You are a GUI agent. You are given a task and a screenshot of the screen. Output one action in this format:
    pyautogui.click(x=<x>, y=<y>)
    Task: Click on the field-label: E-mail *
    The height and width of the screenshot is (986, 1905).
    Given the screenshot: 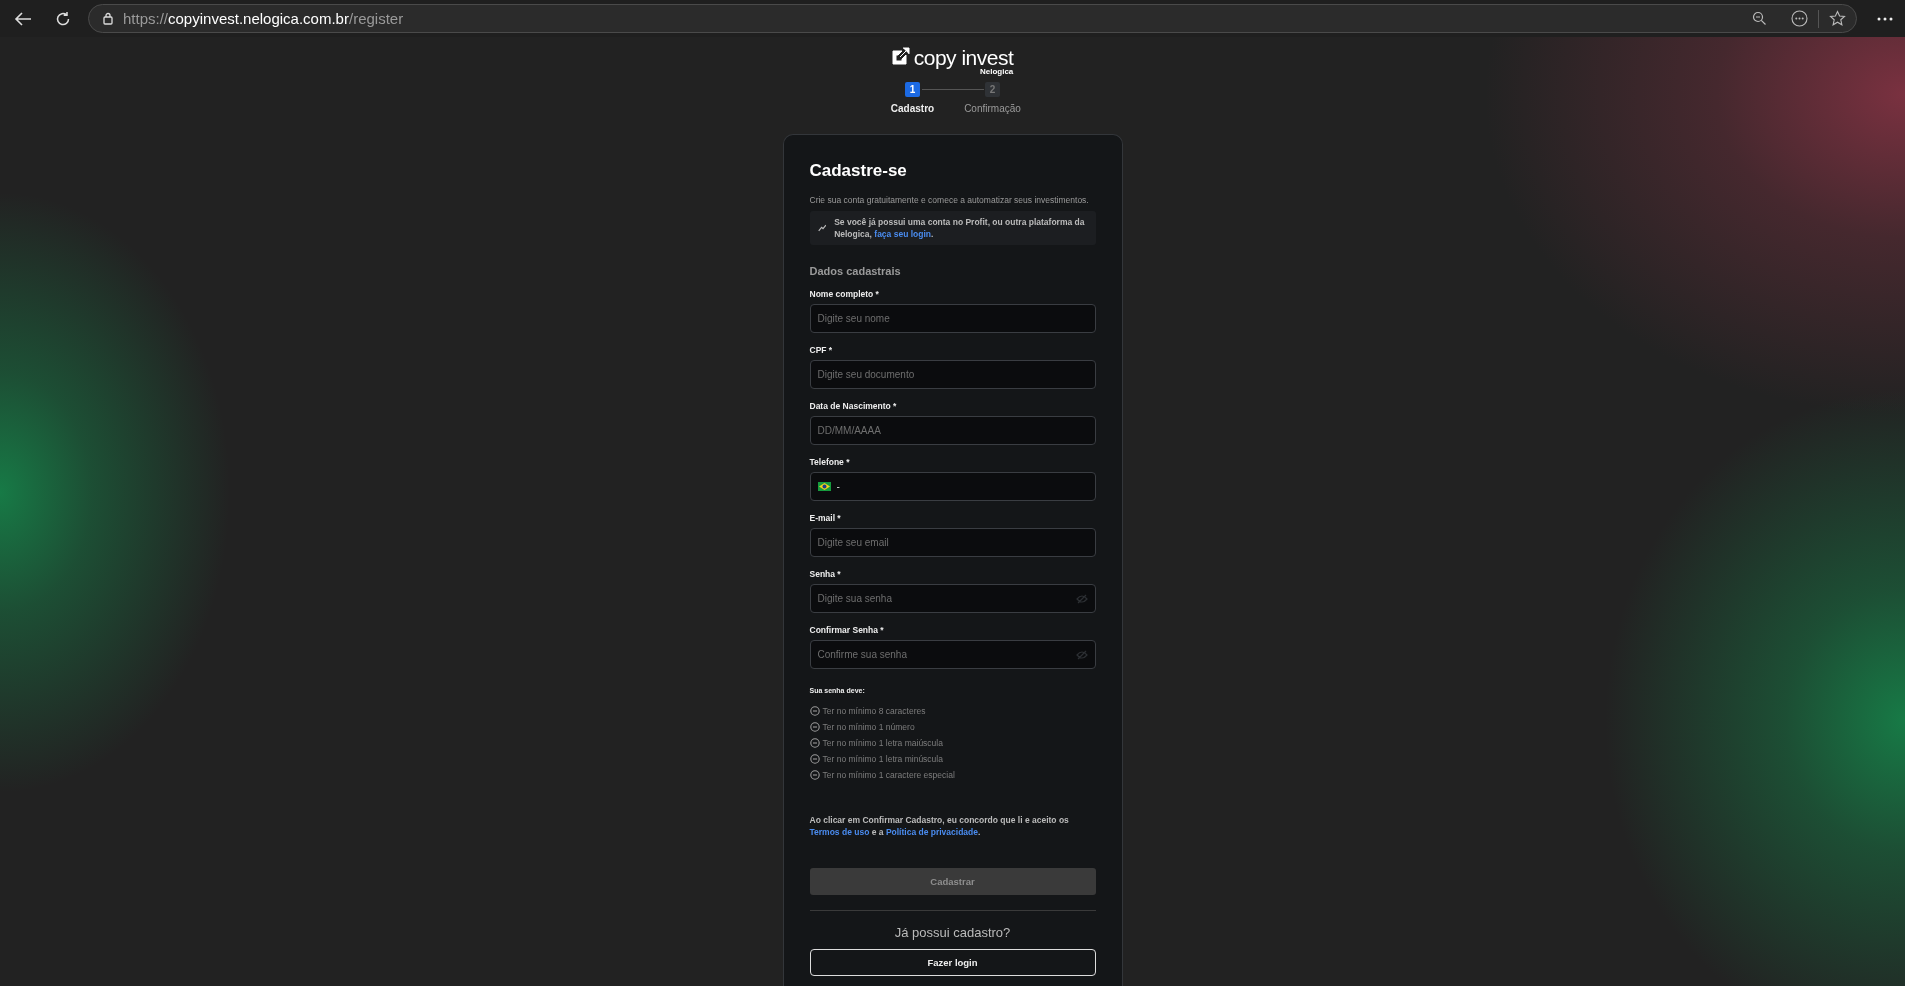 What is the action you would take?
    pyautogui.click(x=825, y=518)
    